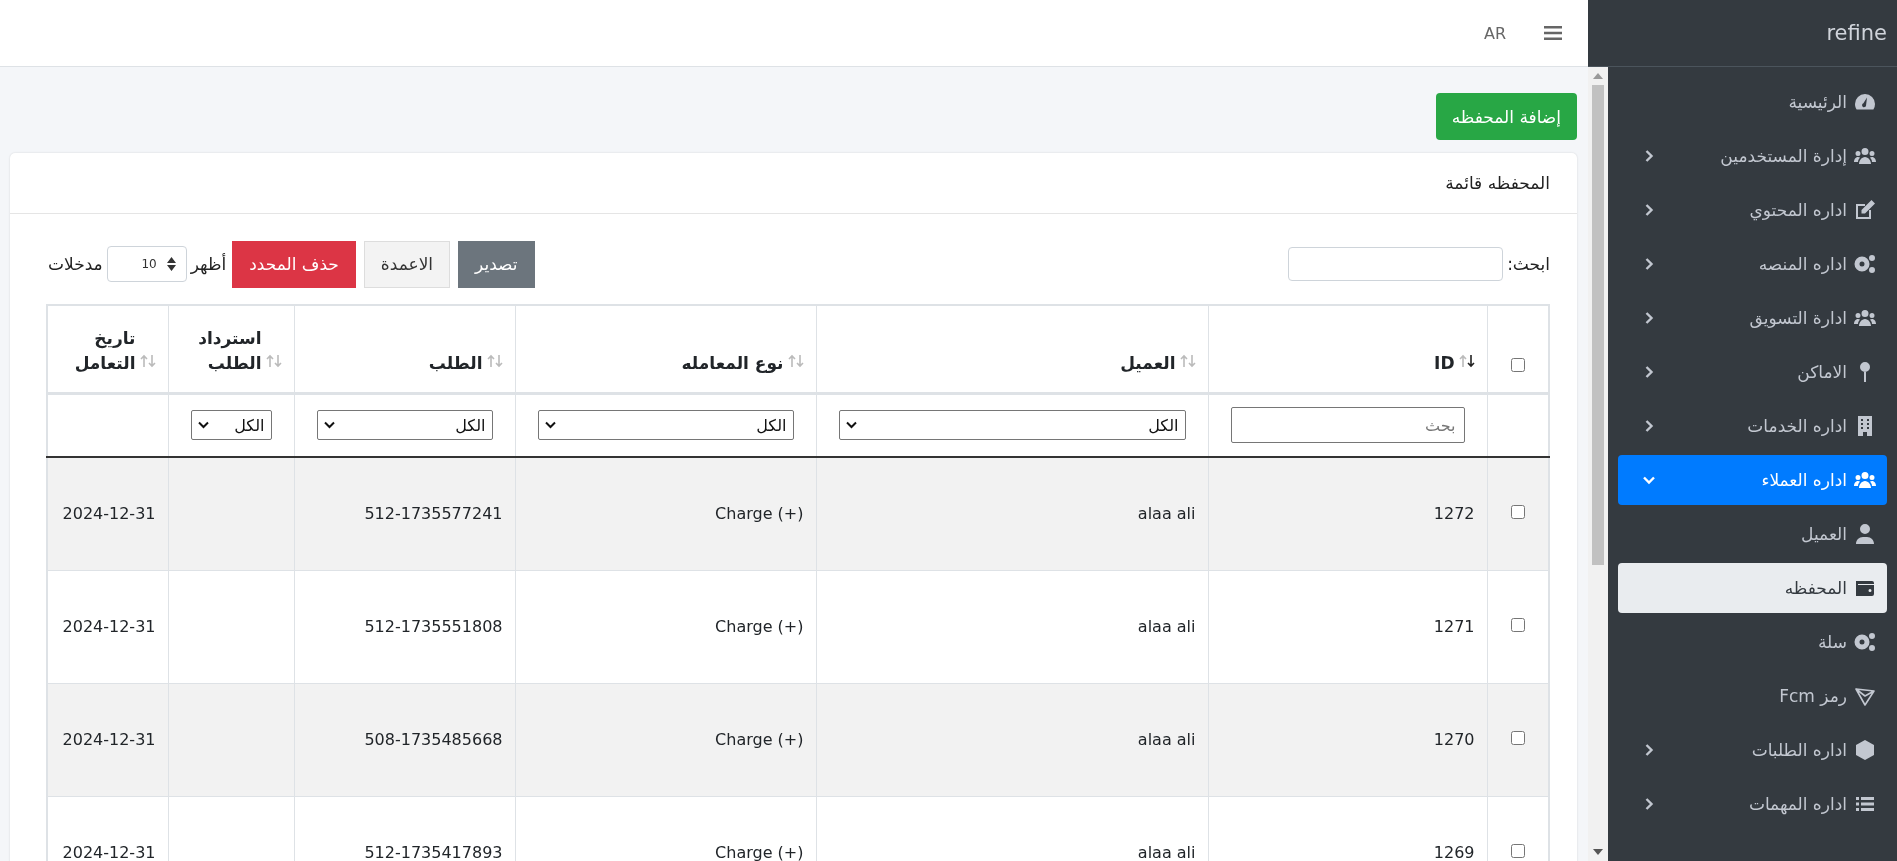  Describe the element at coordinates (208, 264) in the screenshot. I see `show-label: أظهر` at that location.